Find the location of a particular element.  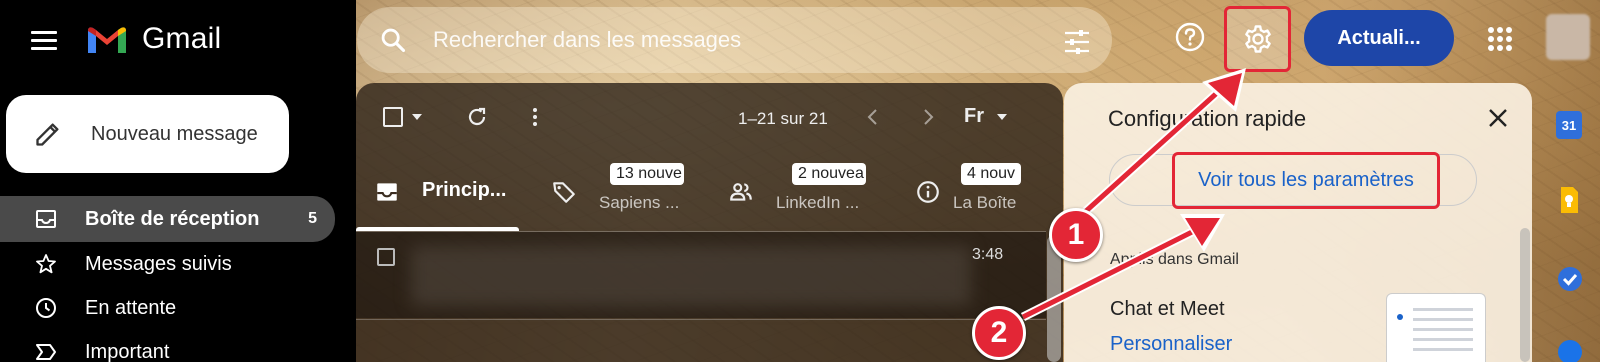

sidebar-item-important: Important is located at coordinates (167, 346).